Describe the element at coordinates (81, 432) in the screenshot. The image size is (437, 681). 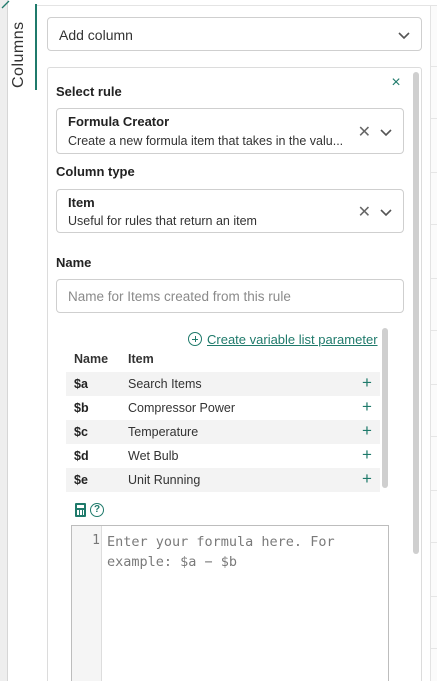
I see `variable-name: $c` at that location.